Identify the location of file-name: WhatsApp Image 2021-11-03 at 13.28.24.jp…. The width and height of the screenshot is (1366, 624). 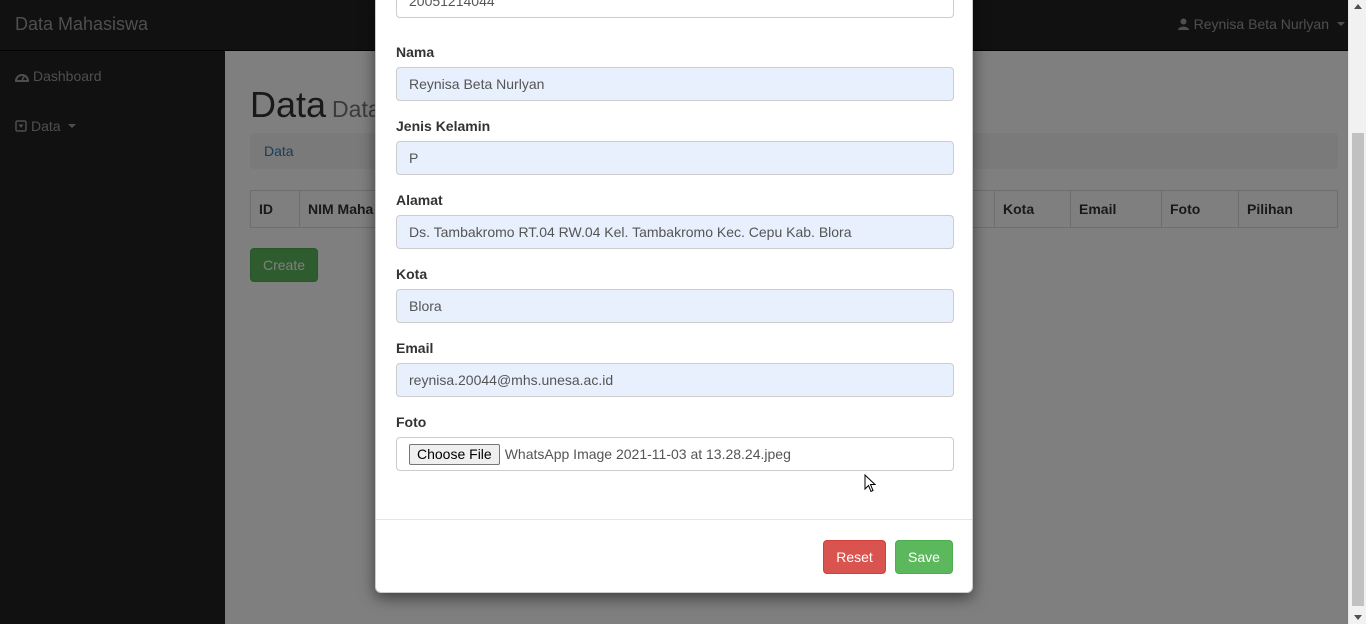
(647, 454).